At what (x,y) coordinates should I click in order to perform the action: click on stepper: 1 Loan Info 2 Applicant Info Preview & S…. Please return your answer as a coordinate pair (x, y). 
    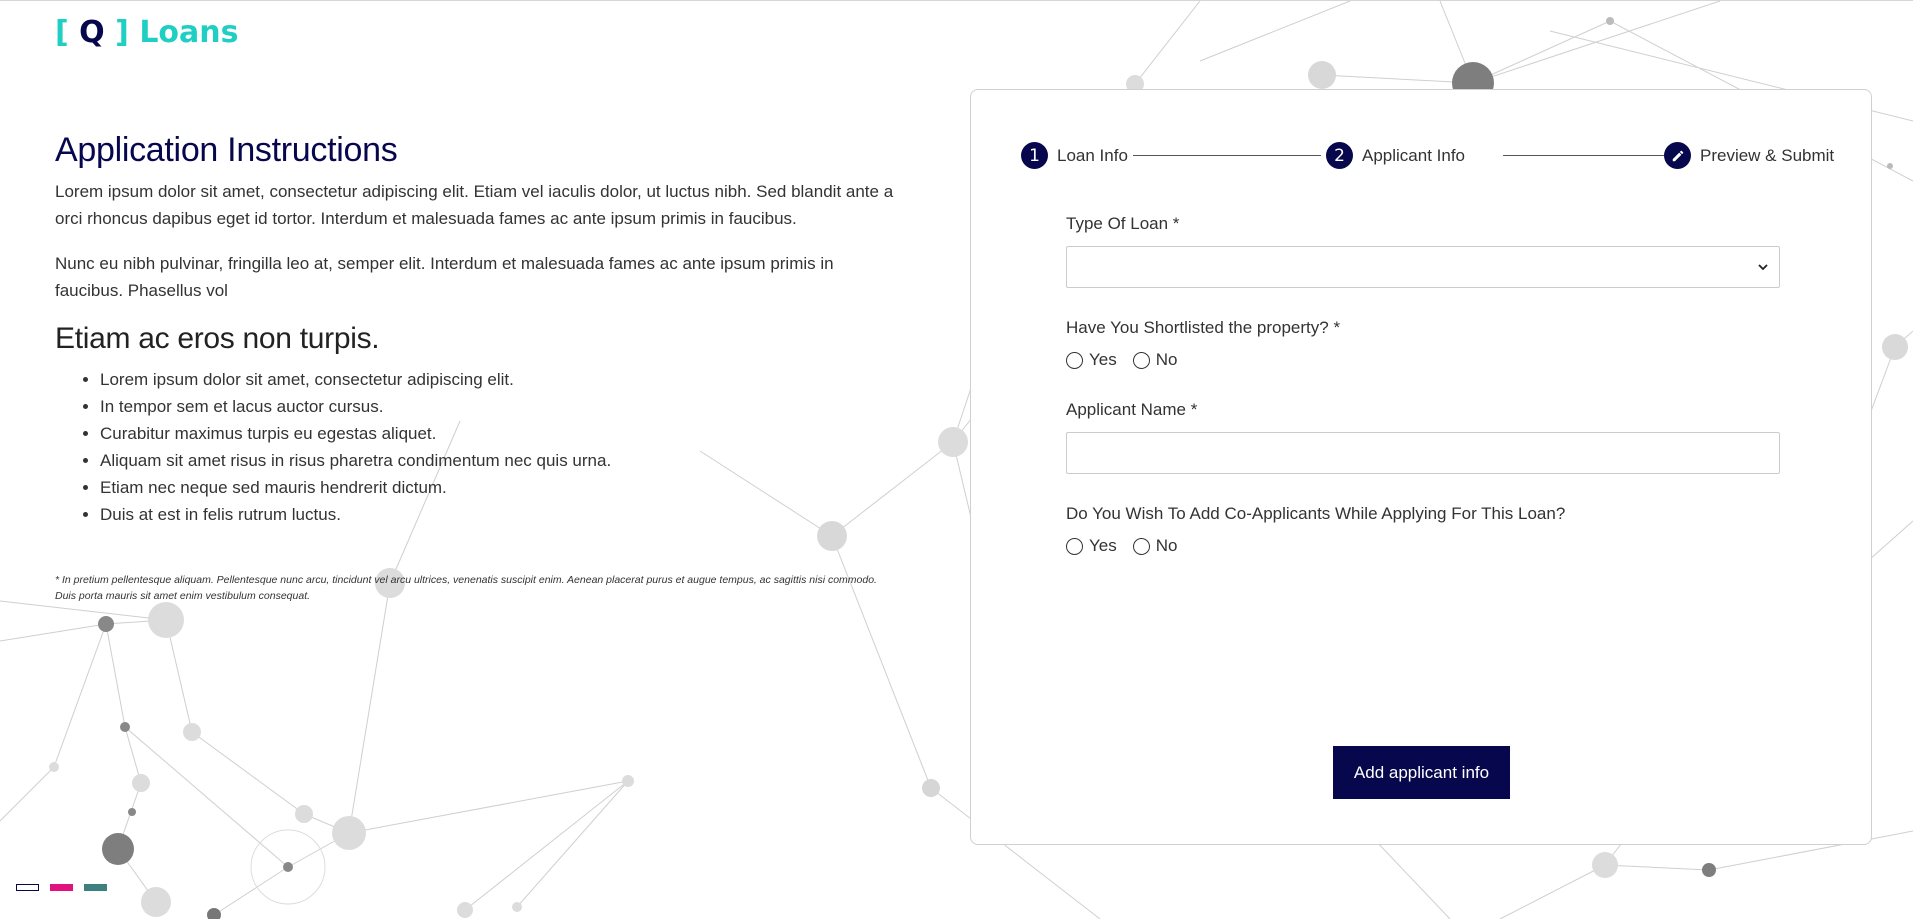
    Looking at the image, I should click on (1427, 155).